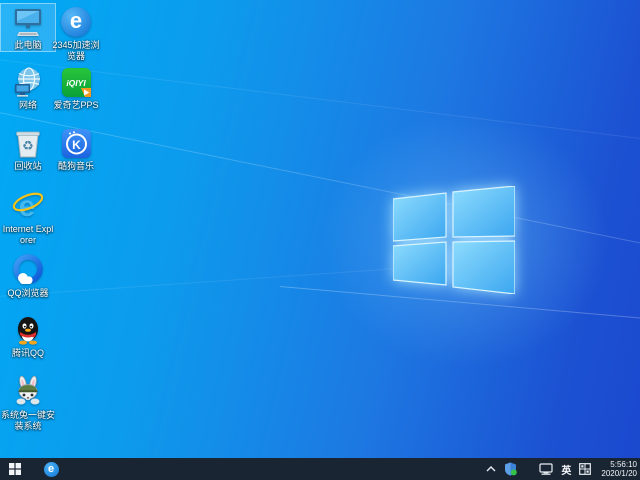  I want to click on this-pc-icon, so click(28, 22).